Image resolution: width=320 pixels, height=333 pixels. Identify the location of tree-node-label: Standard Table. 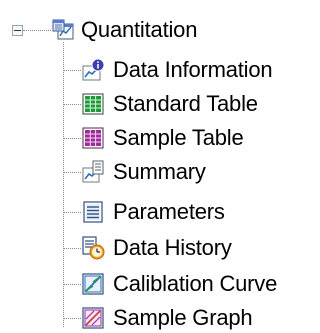
(185, 103).